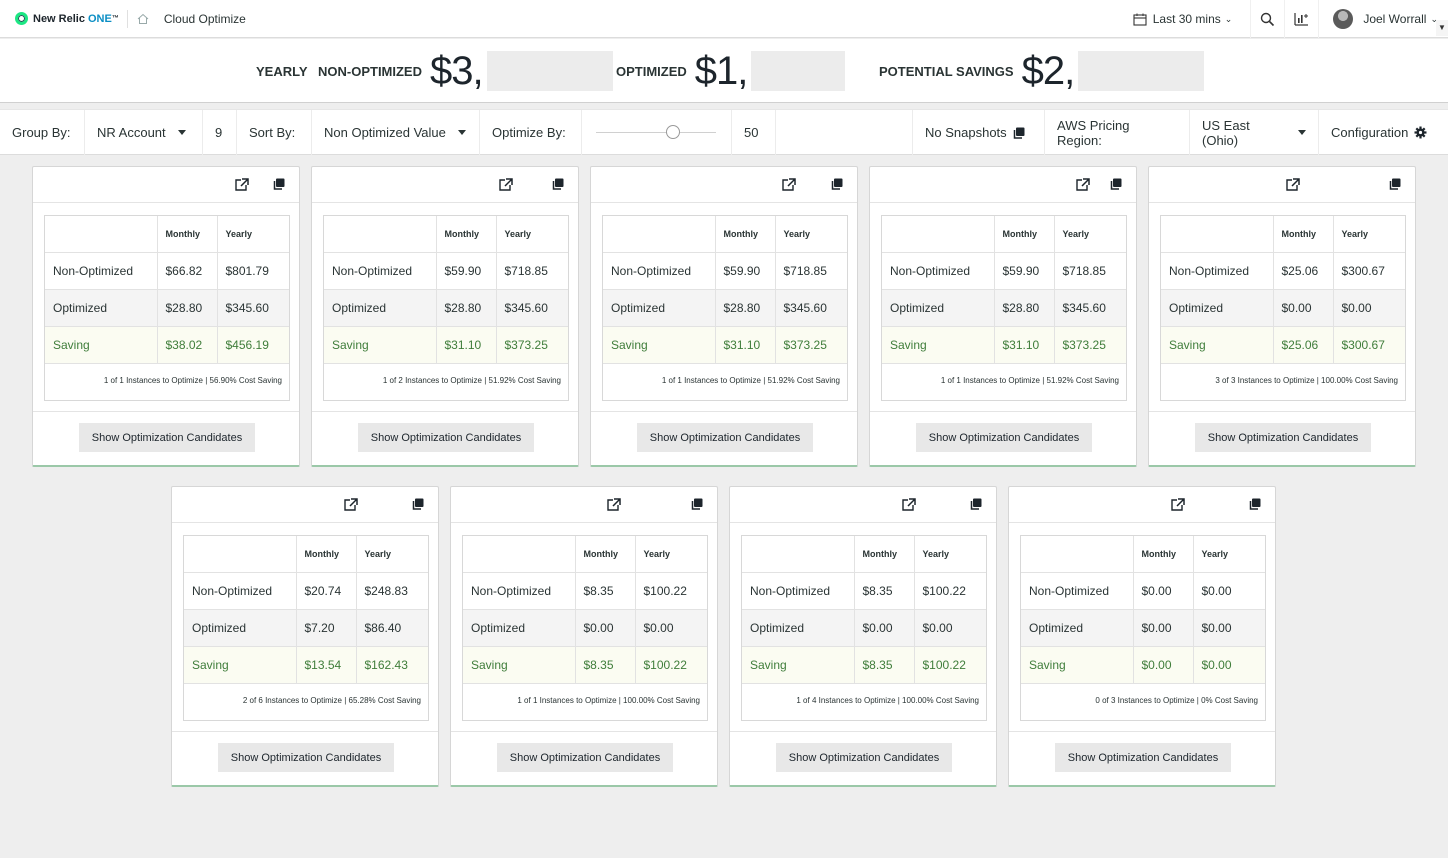 Image resolution: width=1448 pixels, height=858 pixels. I want to click on yearly-value: $0.00, so click(1229, 665).